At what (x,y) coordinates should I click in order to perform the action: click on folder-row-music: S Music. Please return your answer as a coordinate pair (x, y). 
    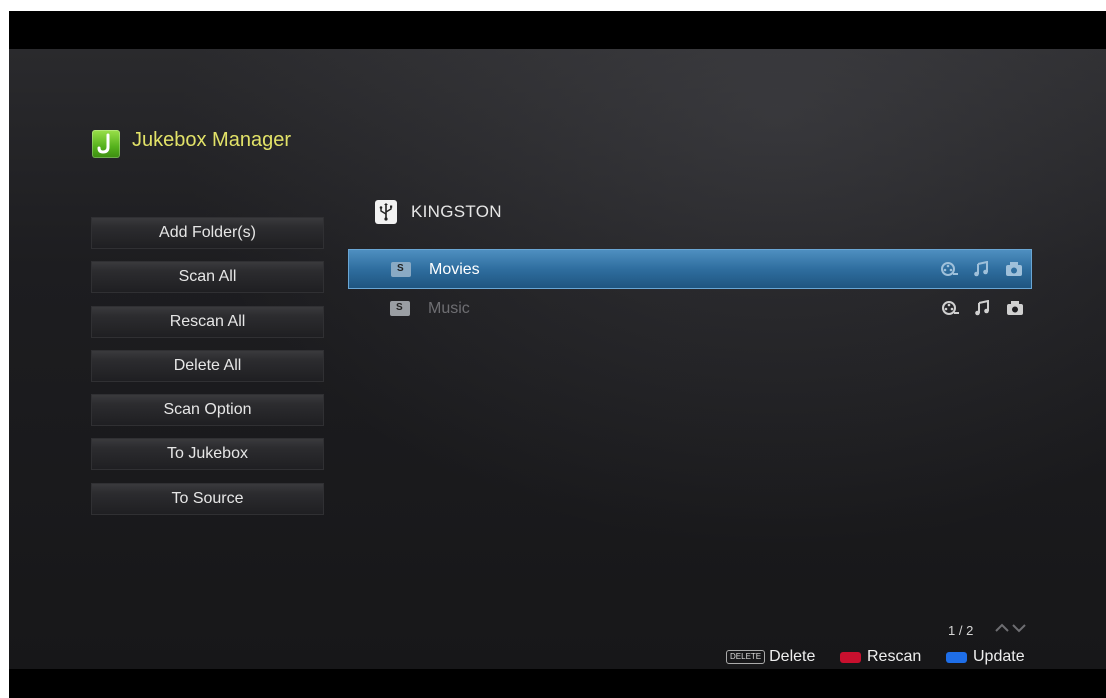
    Looking at the image, I should click on (690, 309).